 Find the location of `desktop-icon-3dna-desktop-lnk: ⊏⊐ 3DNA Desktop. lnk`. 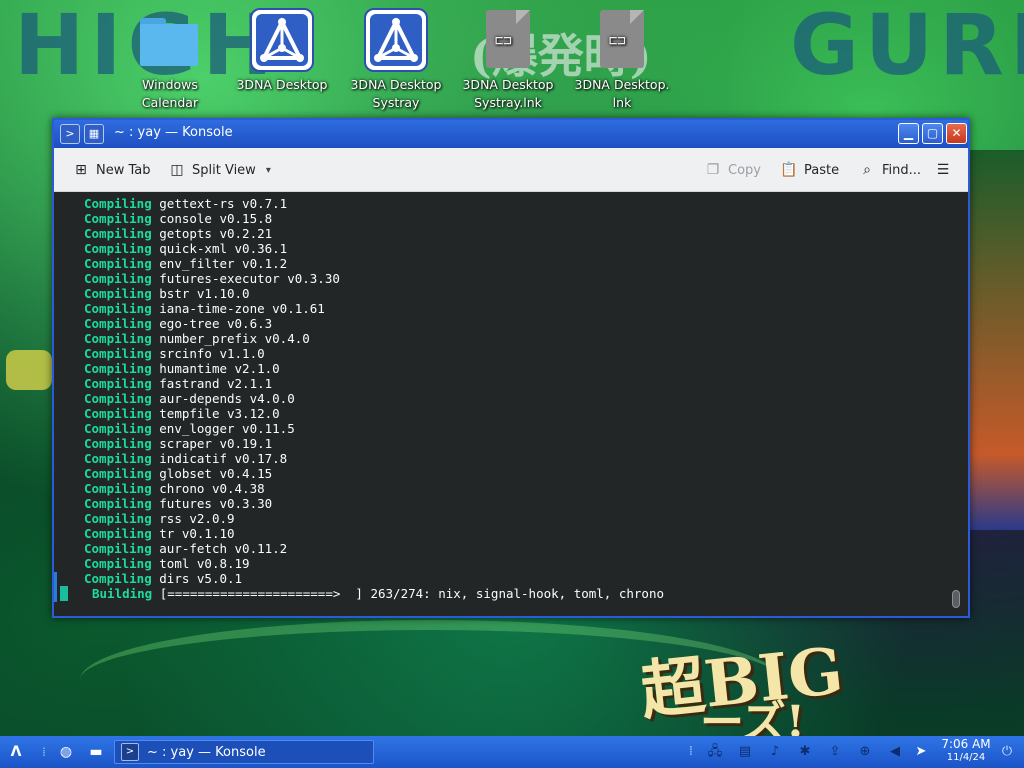

desktop-icon-3dna-desktop-lnk: ⊏⊐ 3DNA Desktop. lnk is located at coordinates (622, 60).